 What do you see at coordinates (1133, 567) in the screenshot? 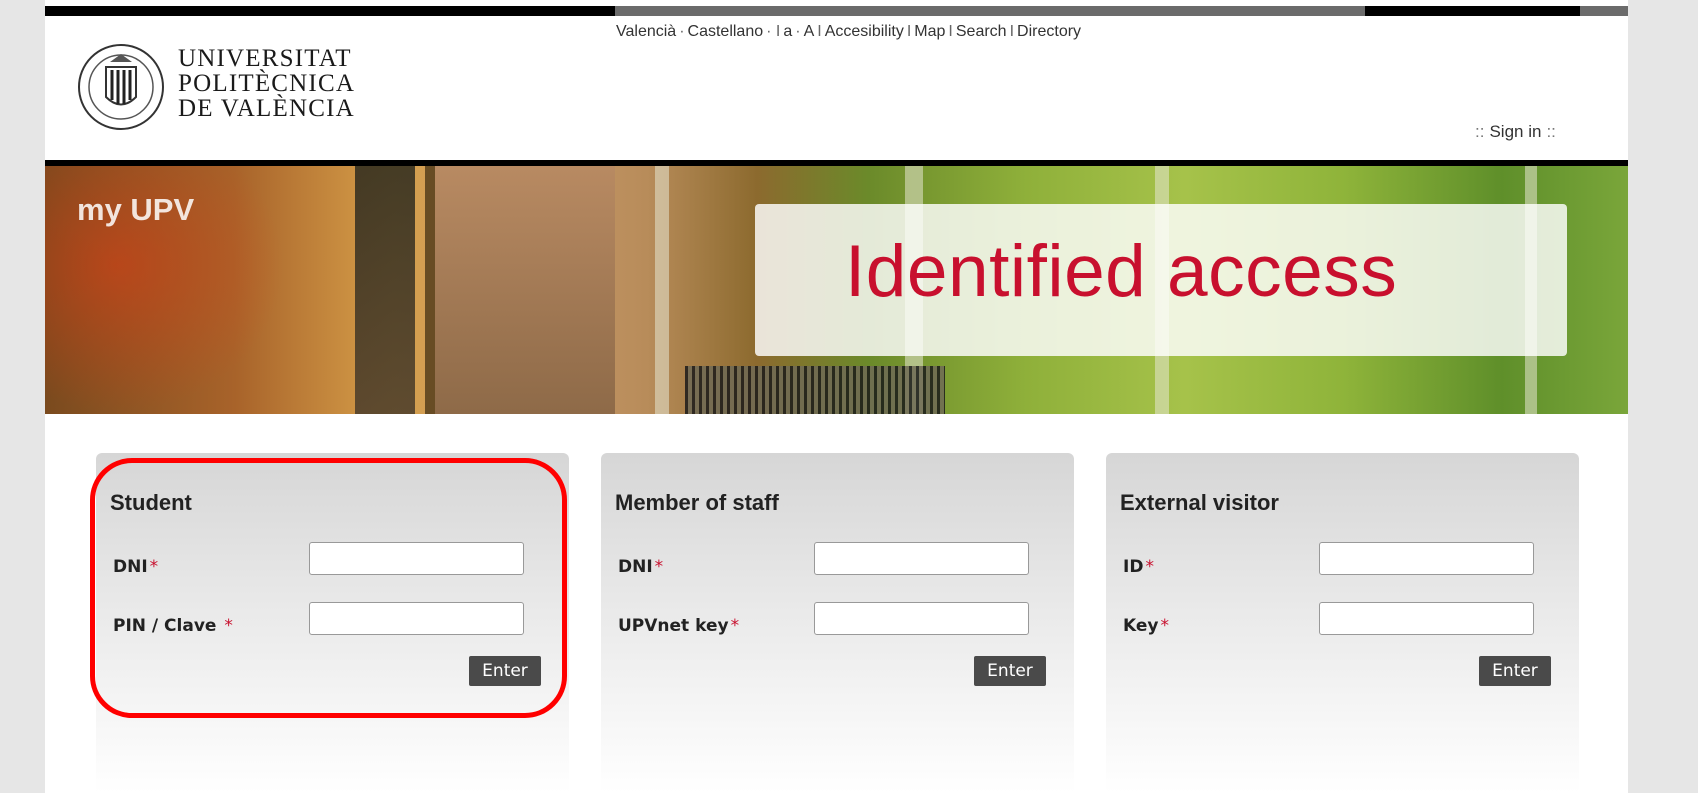
I see `label-text: ID` at bounding box center [1133, 567].